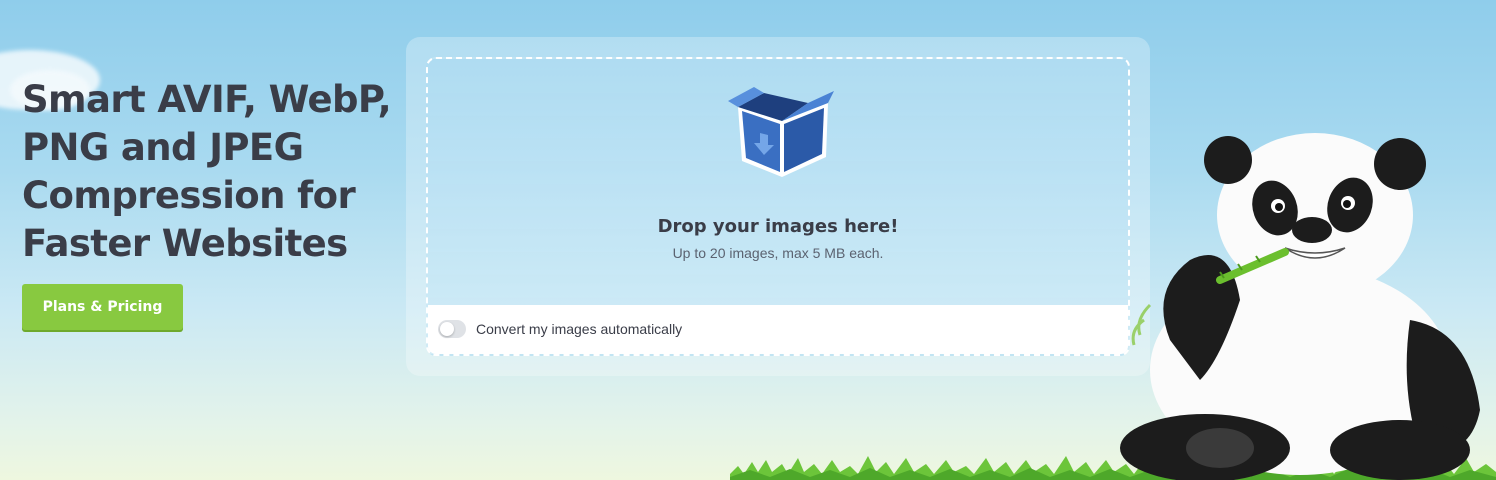 Image resolution: width=1496 pixels, height=480 pixels. What do you see at coordinates (778, 253) in the screenshot?
I see `drop-limits-text: Up to 20 images, max 5 MB each.` at bounding box center [778, 253].